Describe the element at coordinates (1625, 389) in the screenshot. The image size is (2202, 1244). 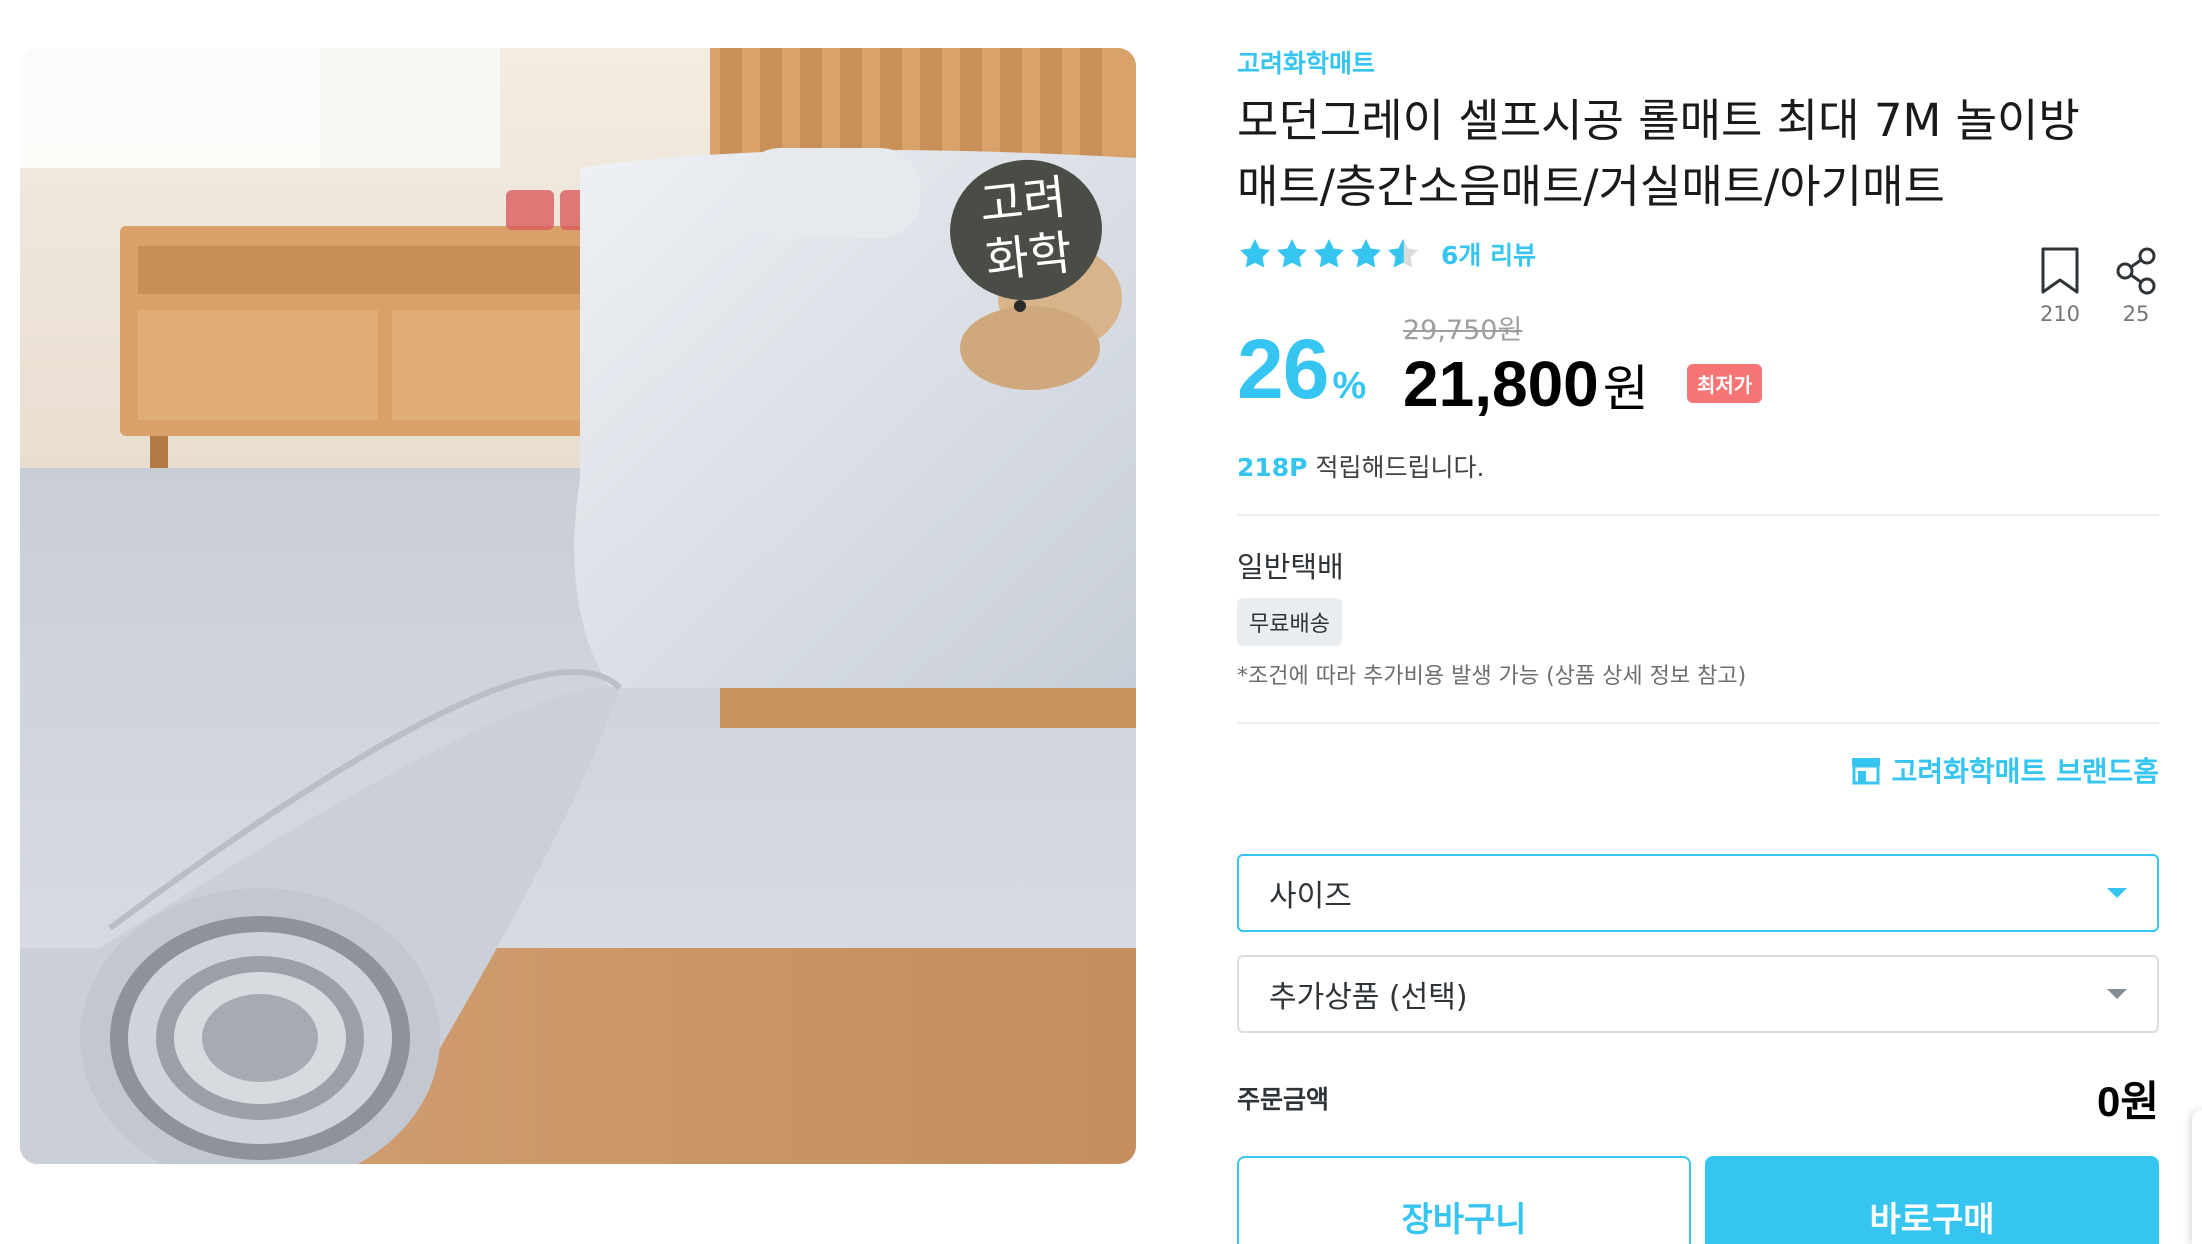
I see `sale-price-unit: 원` at that location.